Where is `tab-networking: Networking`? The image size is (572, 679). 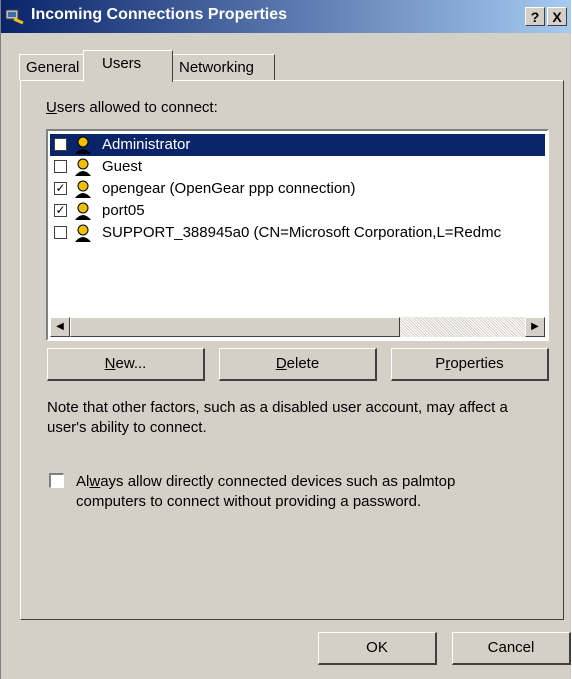
tab-networking: Networking is located at coordinates (223, 67).